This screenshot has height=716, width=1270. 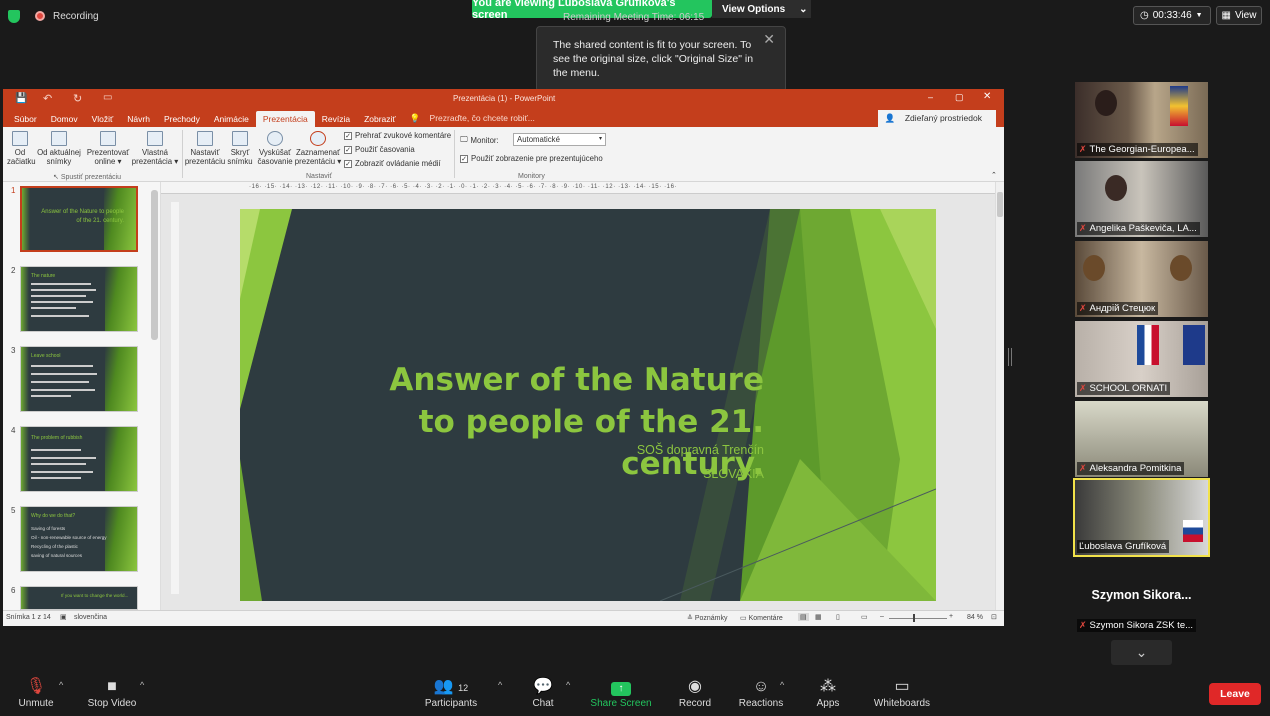 I want to click on zoom-thumb, so click(x=914, y=618).